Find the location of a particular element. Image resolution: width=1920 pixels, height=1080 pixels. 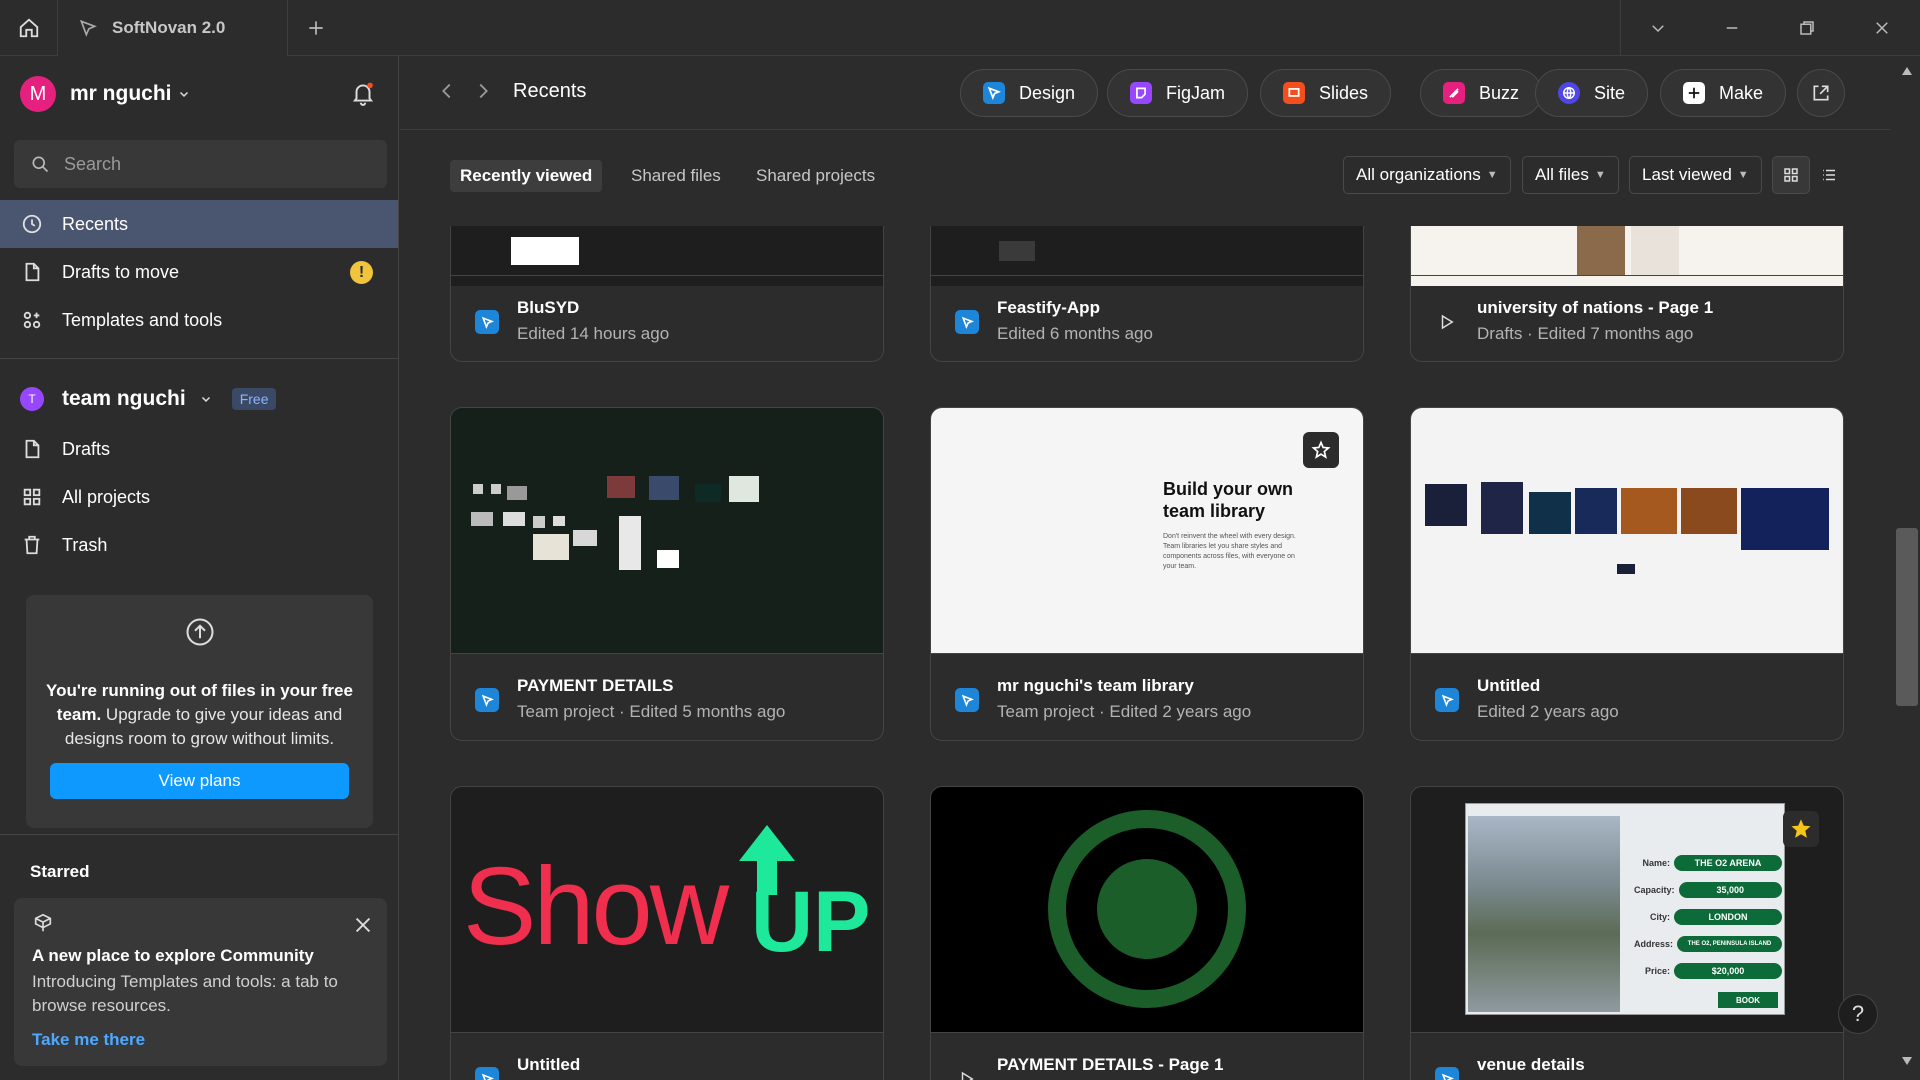

file-card: Untitled Edited 2 years ago is located at coordinates (1627, 574).